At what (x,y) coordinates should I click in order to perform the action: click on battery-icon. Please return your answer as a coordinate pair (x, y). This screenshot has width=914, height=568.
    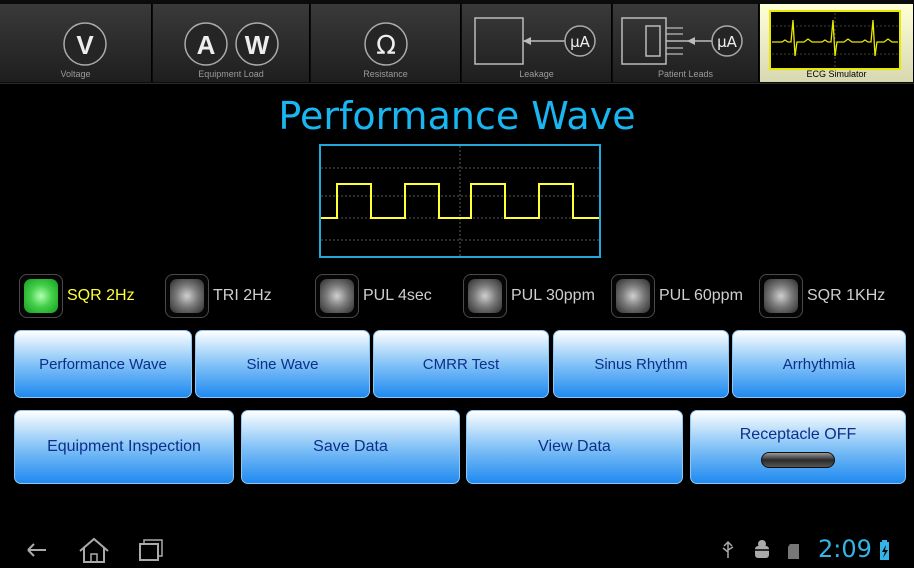
    Looking at the image, I should click on (884, 550).